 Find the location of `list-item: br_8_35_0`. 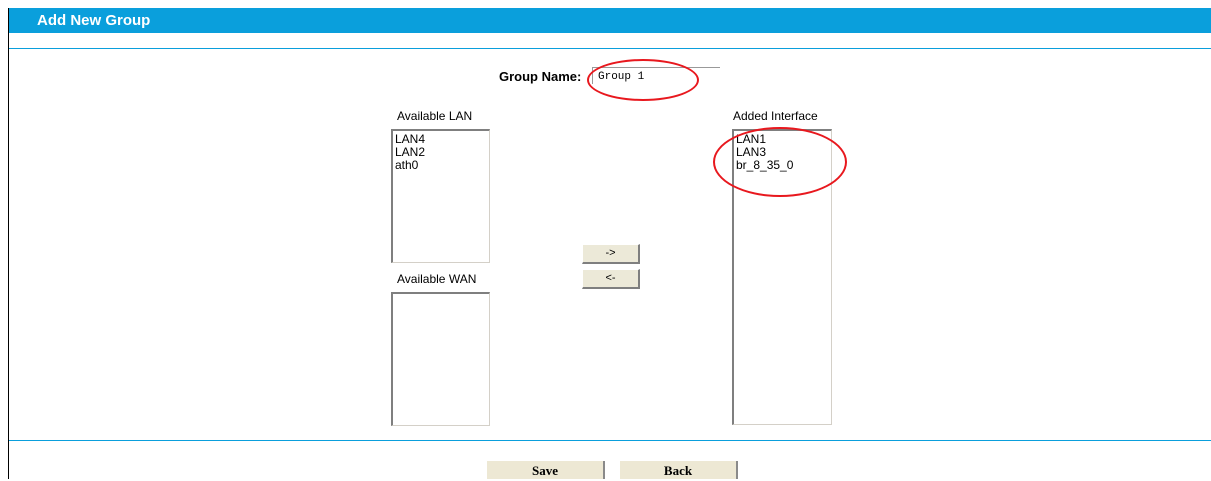

list-item: br_8_35_0 is located at coordinates (783, 165).